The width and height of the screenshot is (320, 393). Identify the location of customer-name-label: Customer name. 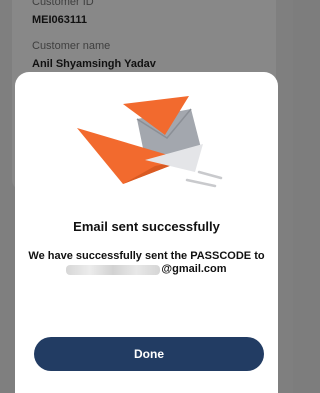
(71, 46).